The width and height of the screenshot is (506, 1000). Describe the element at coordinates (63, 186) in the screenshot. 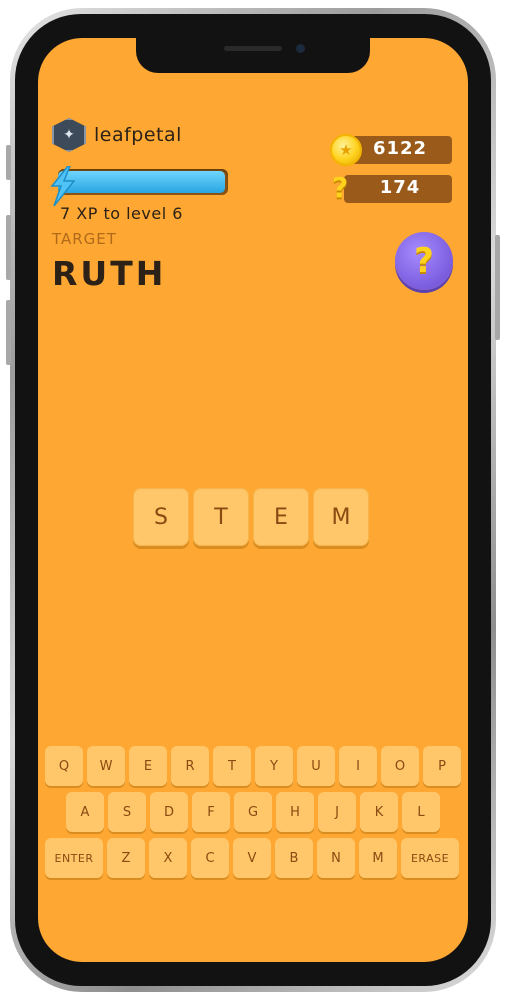

I see `lightning-bolt-icon` at that location.